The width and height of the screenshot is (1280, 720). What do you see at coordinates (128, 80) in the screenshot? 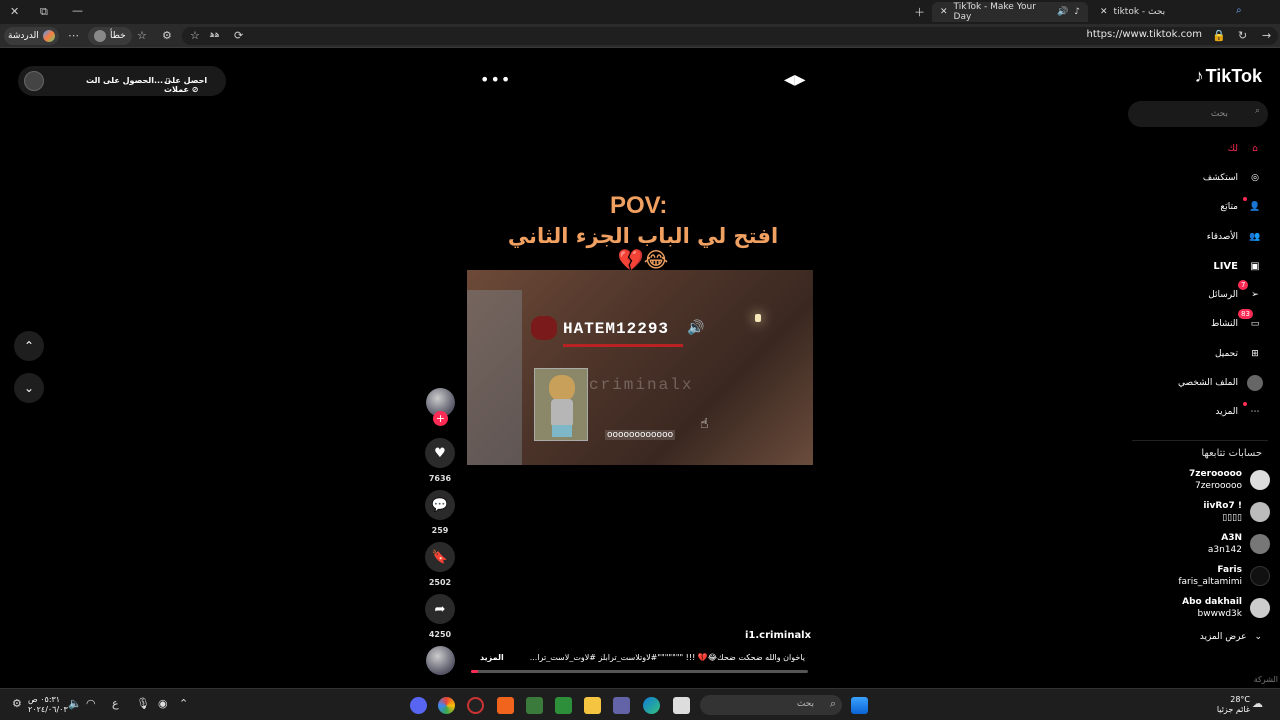
I see `get-app-button: الحصول على الت... ▯` at bounding box center [128, 80].